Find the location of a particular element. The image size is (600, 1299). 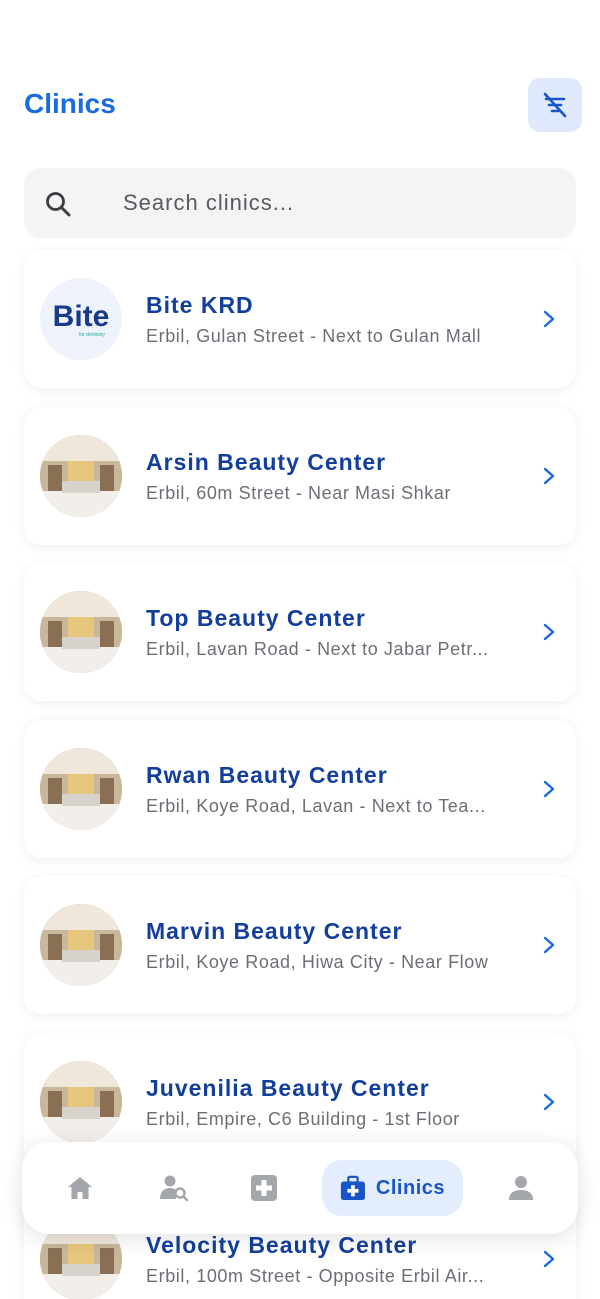

medical-cross-icon is located at coordinates (264, 1188).